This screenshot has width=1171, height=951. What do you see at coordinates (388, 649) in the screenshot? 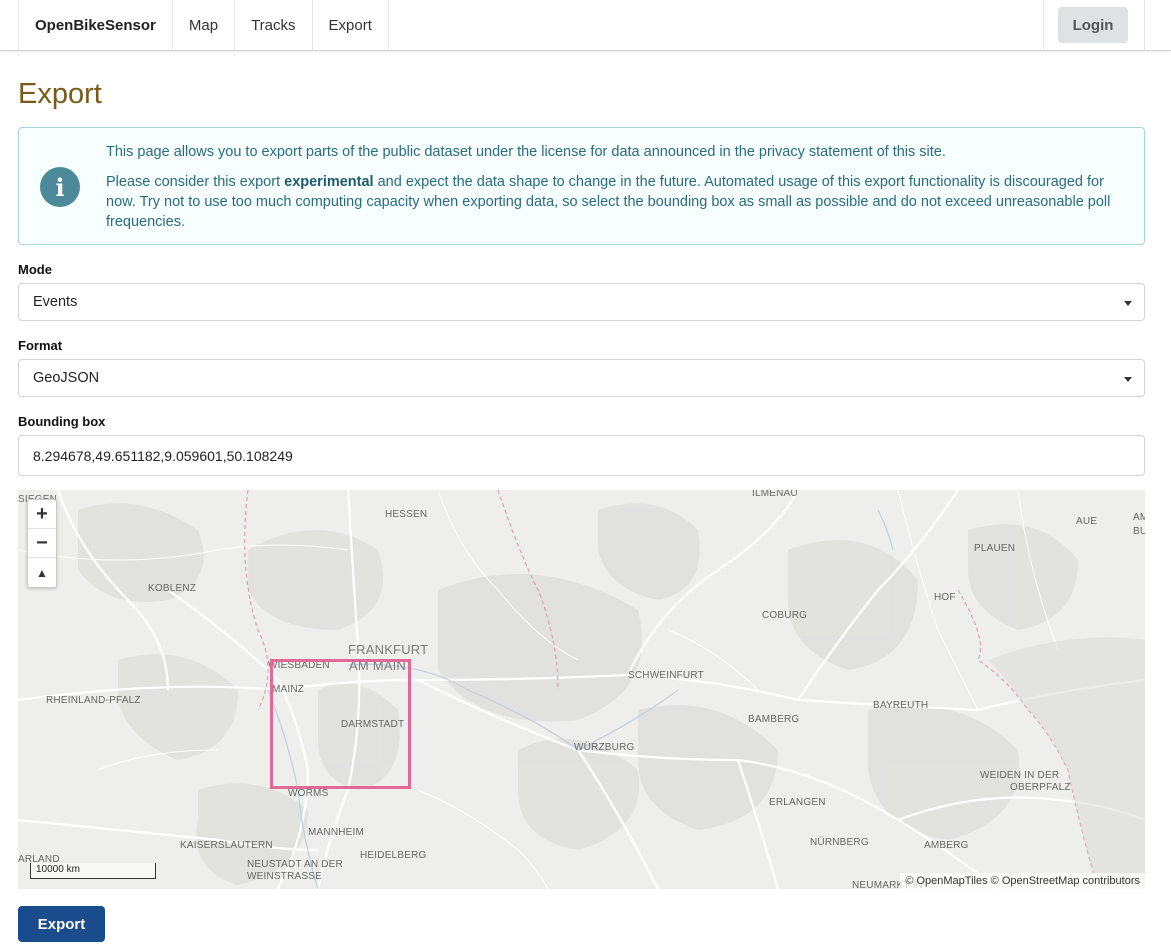
I see `map-label-frankfurt-1: FRANKFURT` at bounding box center [388, 649].